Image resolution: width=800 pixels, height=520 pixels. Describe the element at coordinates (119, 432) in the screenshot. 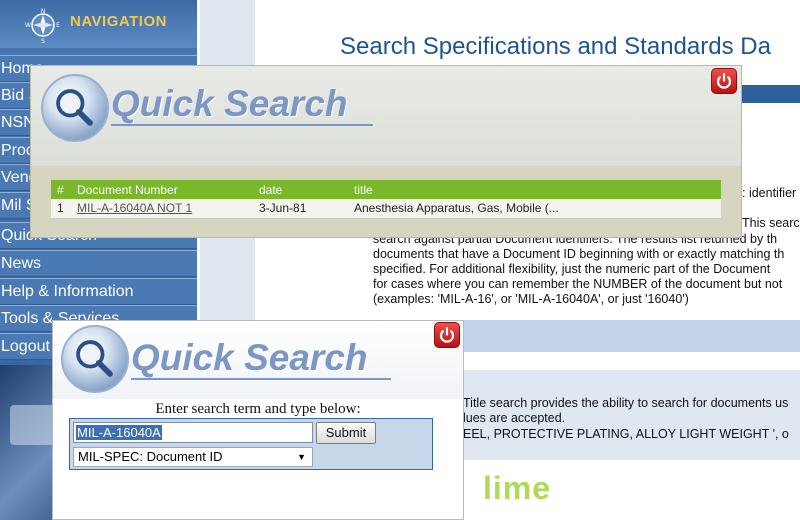

I see `search-input-value: MIL-A-16040A` at that location.